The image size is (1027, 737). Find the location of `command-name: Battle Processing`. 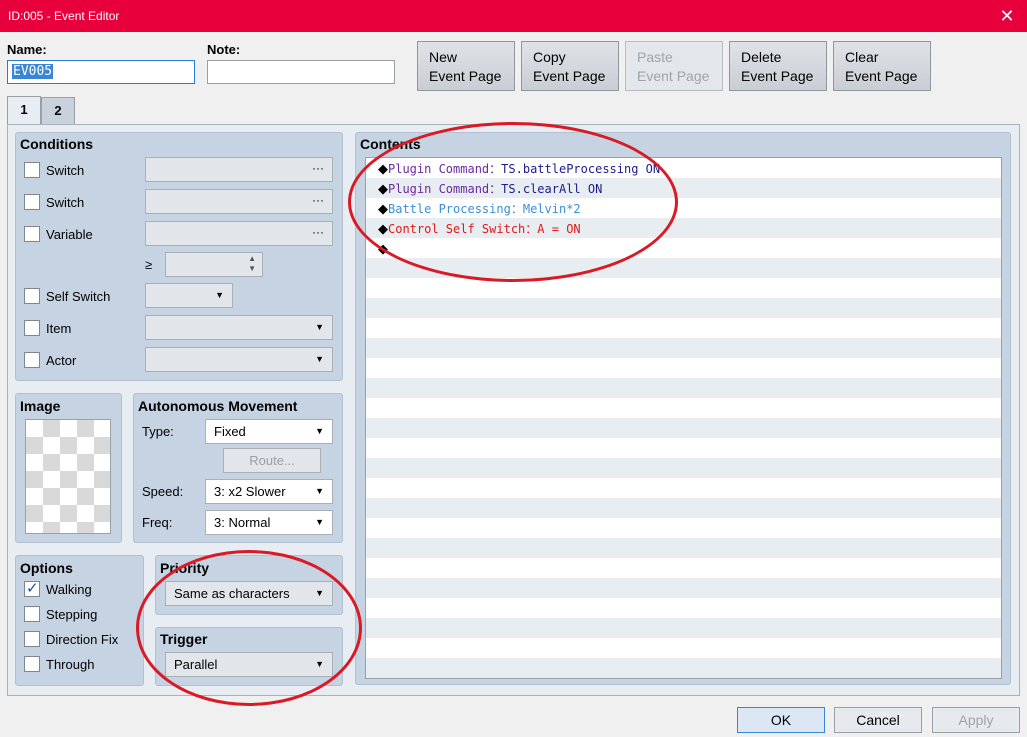

command-name: Battle Processing is located at coordinates (449, 209).